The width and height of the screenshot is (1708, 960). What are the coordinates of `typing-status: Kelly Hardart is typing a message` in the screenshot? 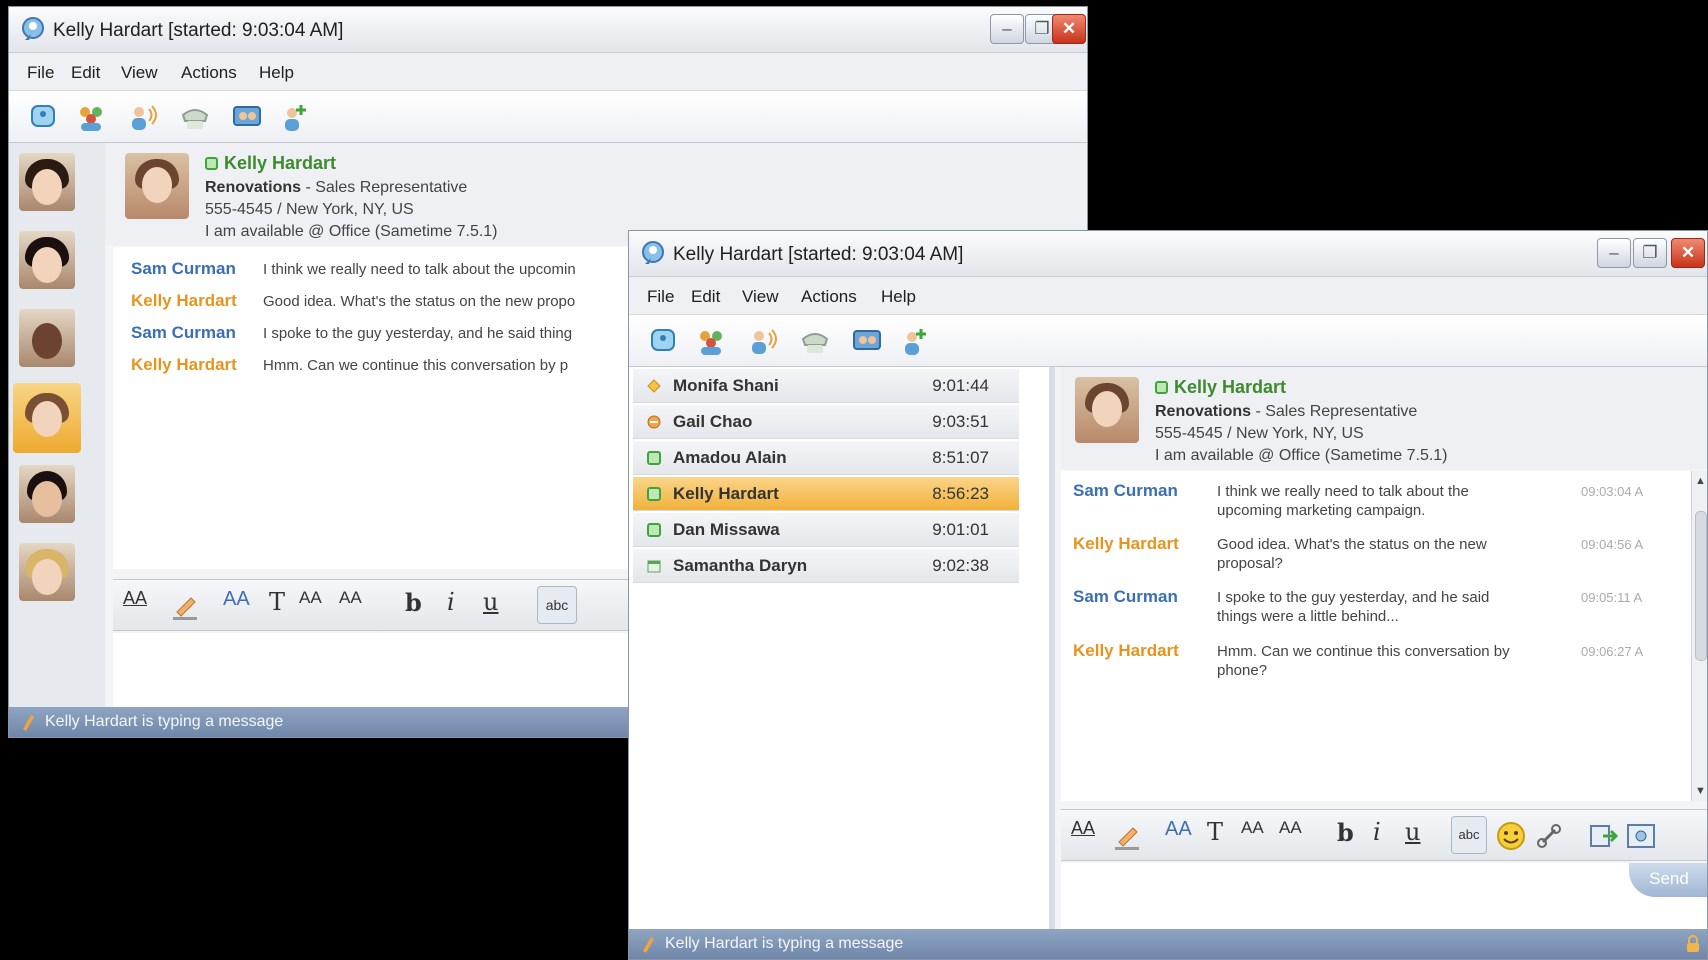 It's located at (164, 721).